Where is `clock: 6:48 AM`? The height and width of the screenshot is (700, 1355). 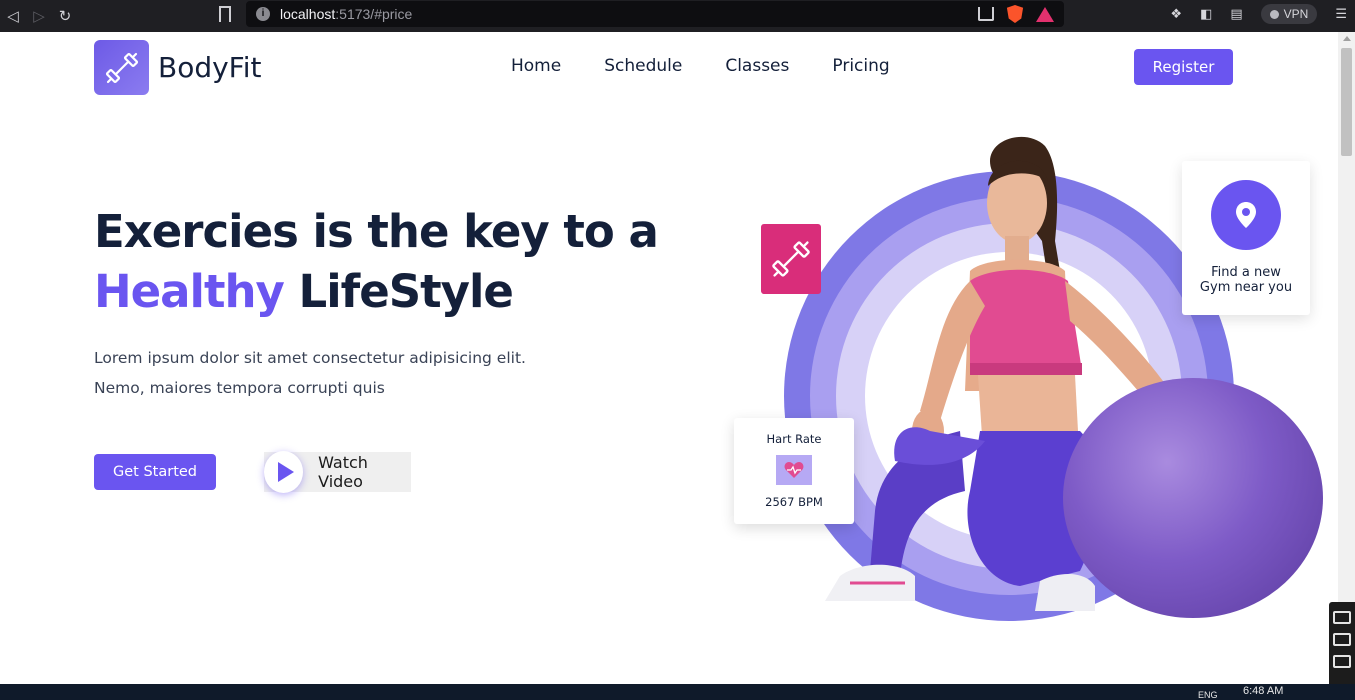 clock: 6:48 AM is located at coordinates (1263, 691).